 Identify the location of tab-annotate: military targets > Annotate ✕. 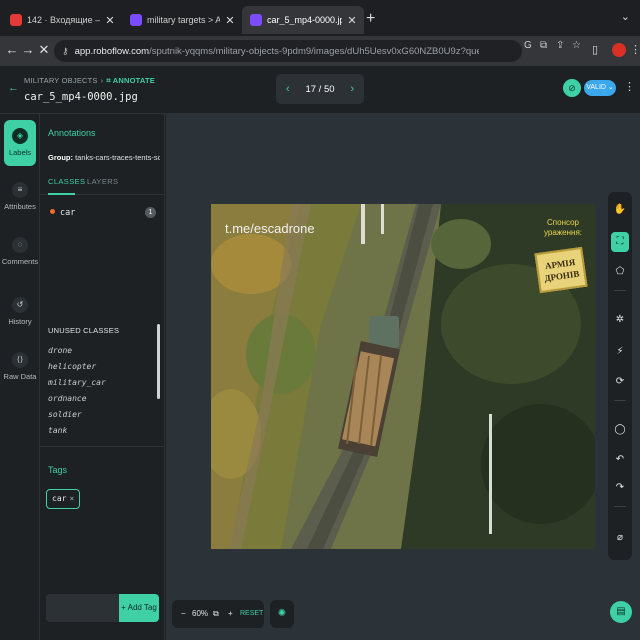
(182, 20).